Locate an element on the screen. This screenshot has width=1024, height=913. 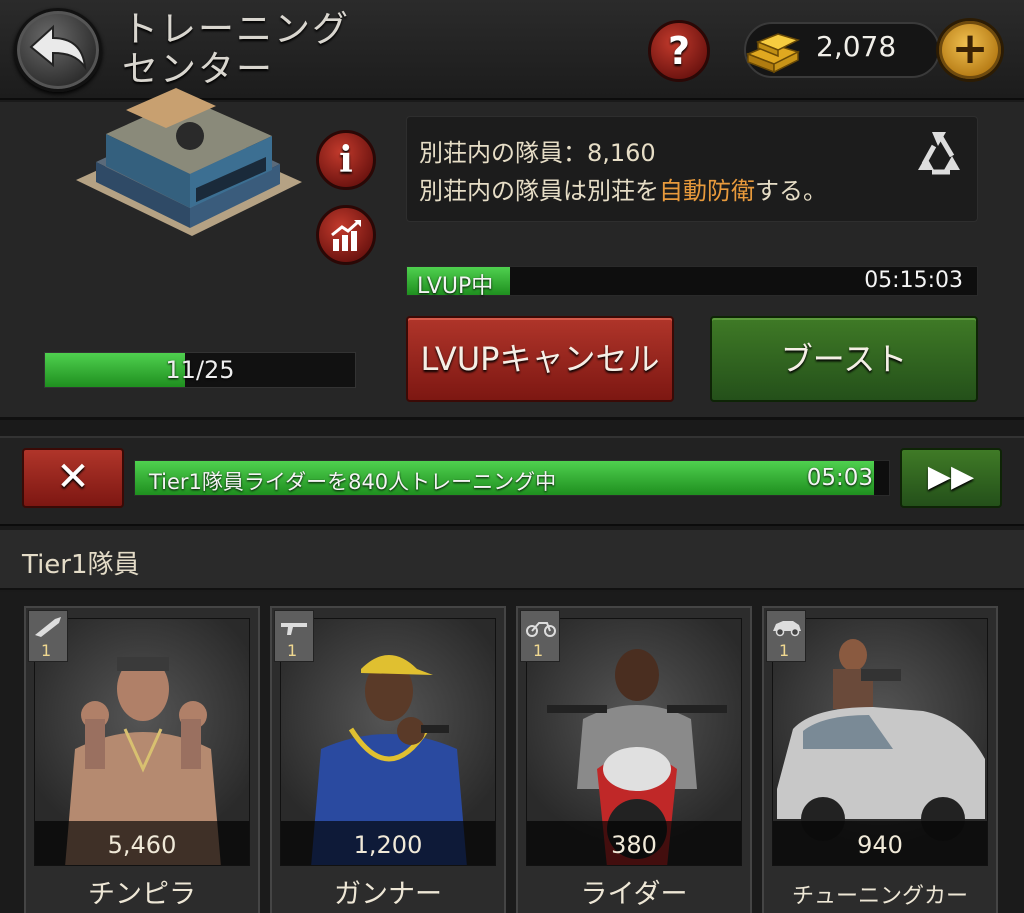
chart-up-icon is located at coordinates (346, 235).